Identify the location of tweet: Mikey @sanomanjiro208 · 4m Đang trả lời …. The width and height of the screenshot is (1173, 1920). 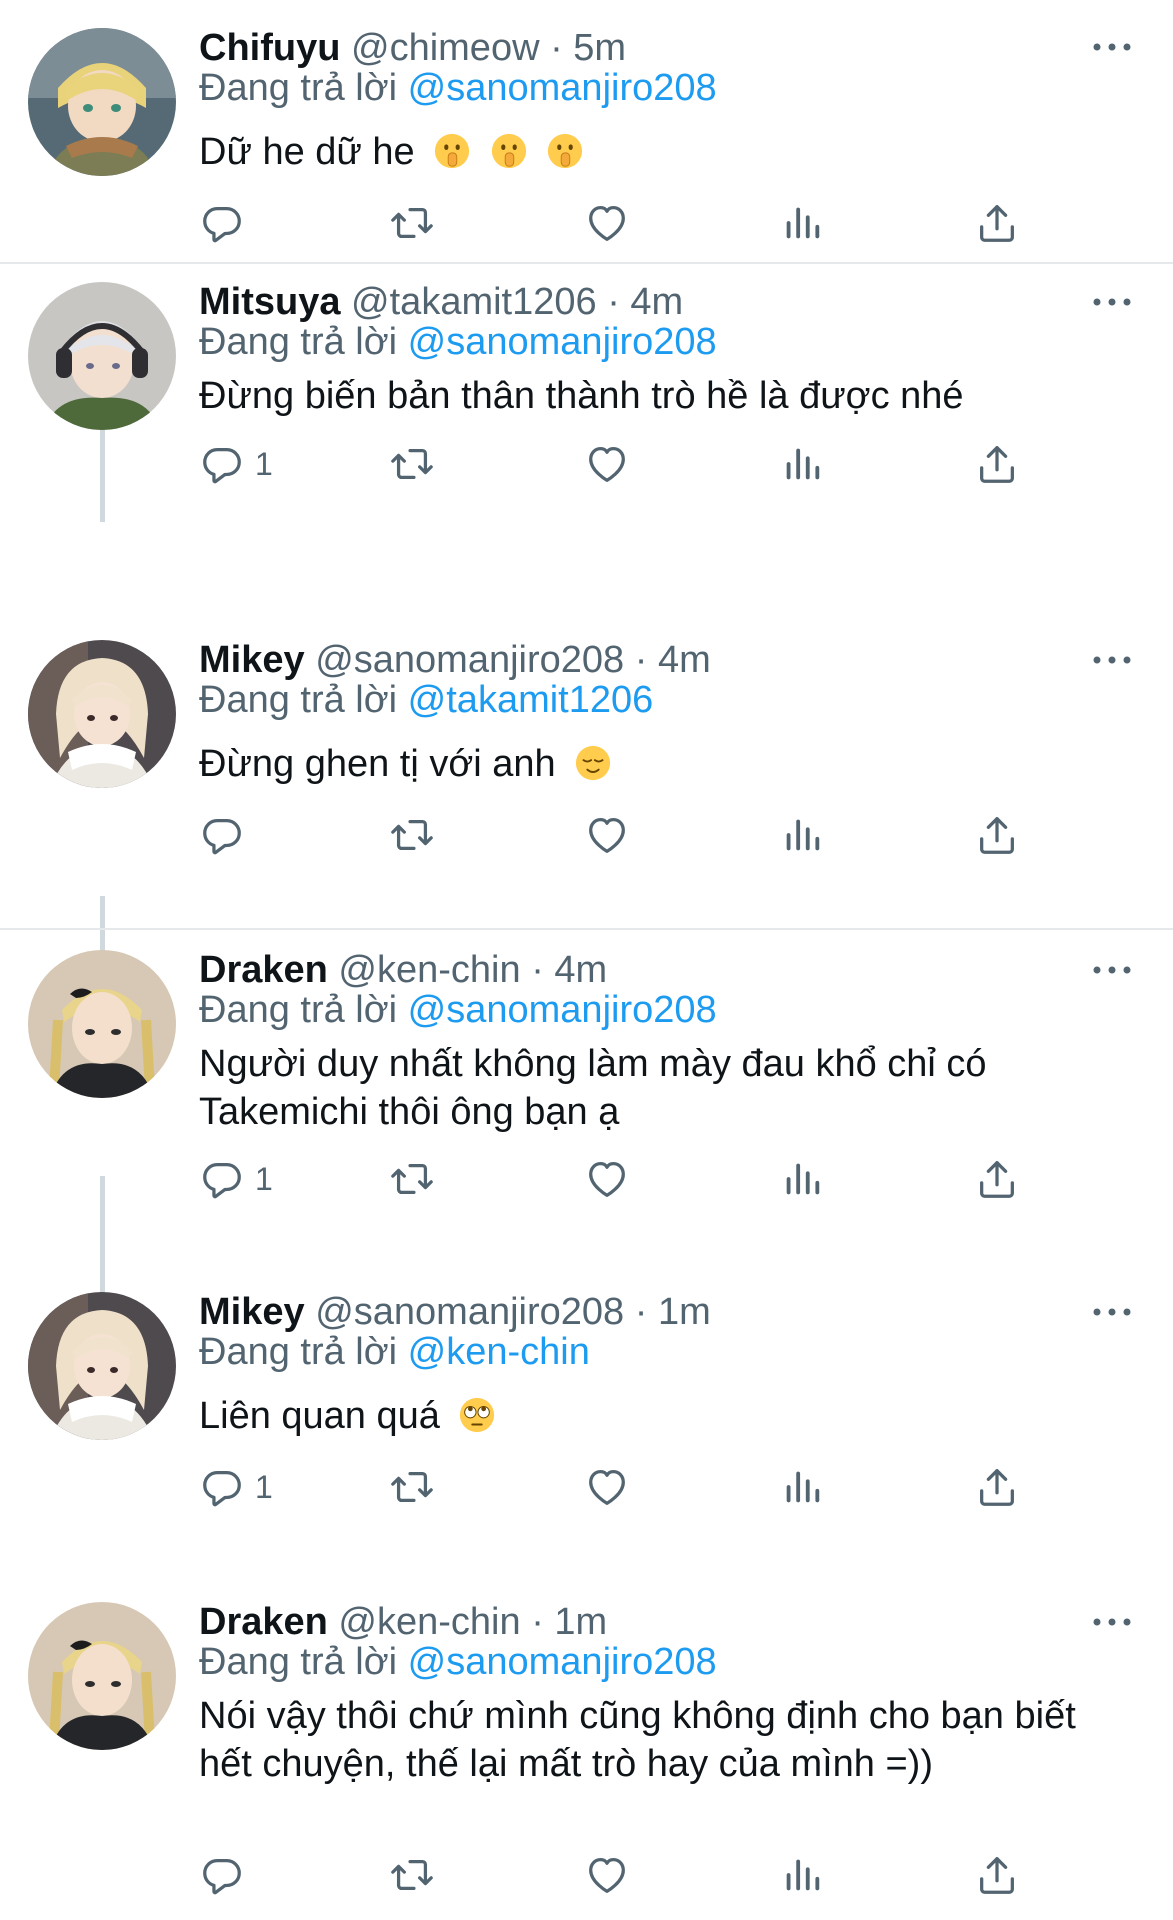
(586, 632).